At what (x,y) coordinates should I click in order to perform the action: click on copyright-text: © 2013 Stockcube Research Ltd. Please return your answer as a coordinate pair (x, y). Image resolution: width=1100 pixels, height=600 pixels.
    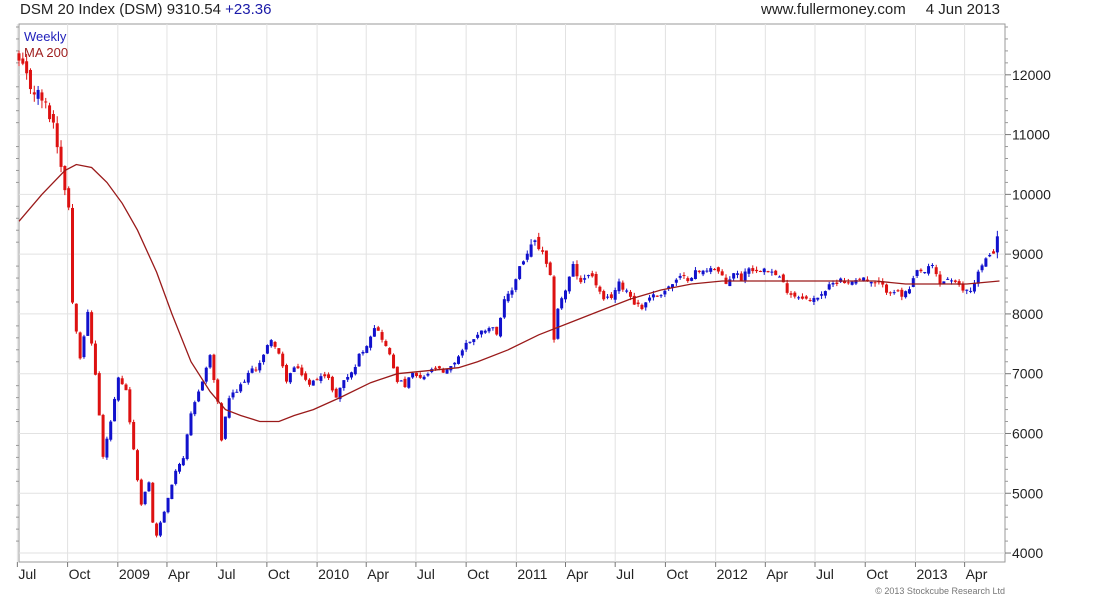
    Looking at the image, I should click on (940, 591).